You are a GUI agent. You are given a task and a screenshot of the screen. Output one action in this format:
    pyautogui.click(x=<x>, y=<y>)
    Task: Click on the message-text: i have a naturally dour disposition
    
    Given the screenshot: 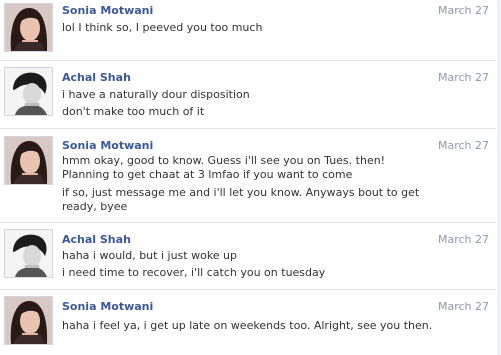 What is the action you would take?
    pyautogui.click(x=156, y=94)
    